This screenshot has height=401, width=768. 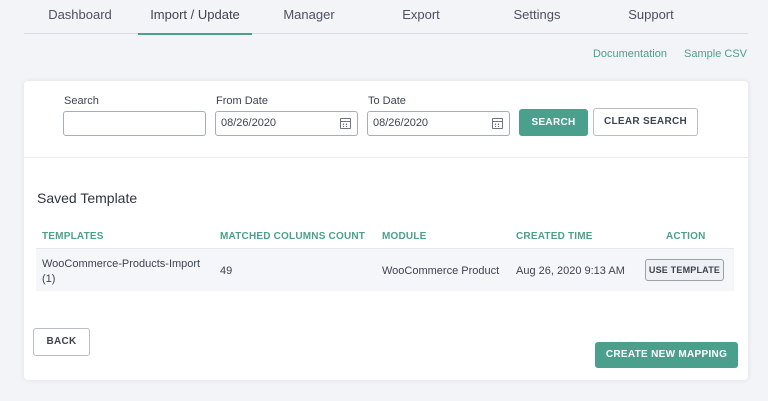 I want to click on clear-search-button: CLEAR SEARCH, so click(x=645, y=122).